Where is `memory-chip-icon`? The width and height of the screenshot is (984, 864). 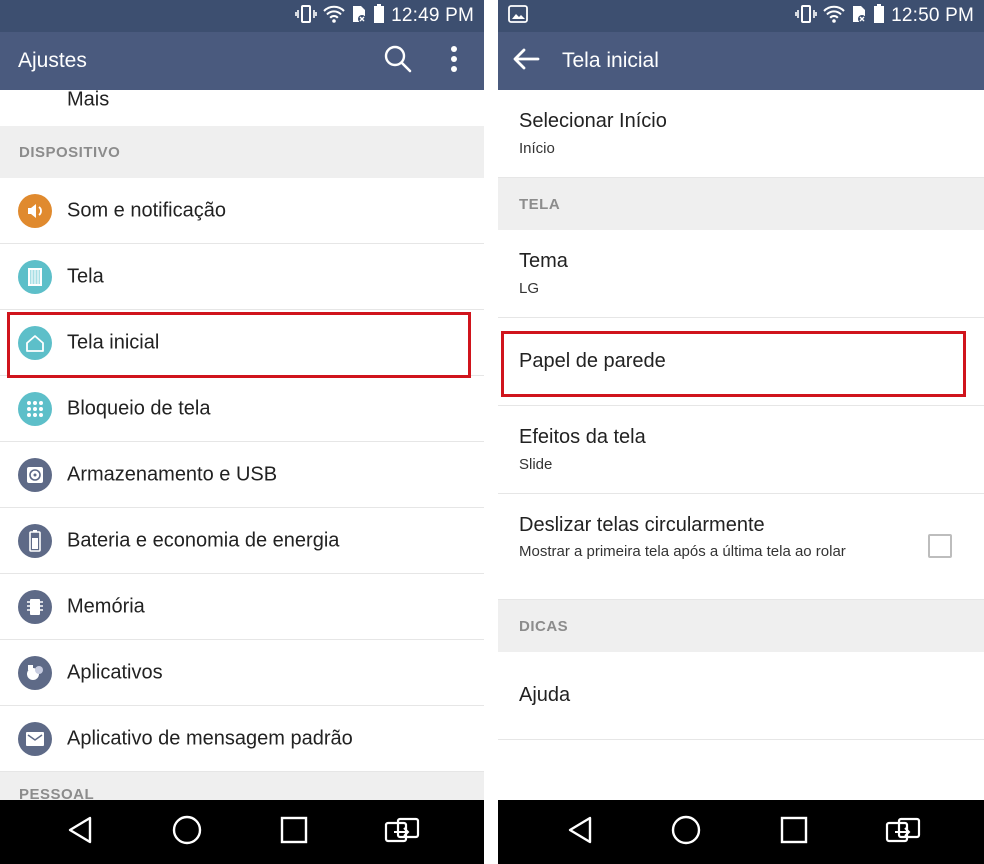
memory-chip-icon is located at coordinates (35, 606).